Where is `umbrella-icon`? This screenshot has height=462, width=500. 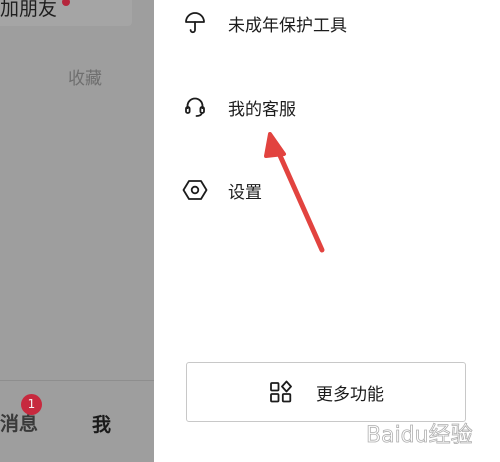 umbrella-icon is located at coordinates (195, 23).